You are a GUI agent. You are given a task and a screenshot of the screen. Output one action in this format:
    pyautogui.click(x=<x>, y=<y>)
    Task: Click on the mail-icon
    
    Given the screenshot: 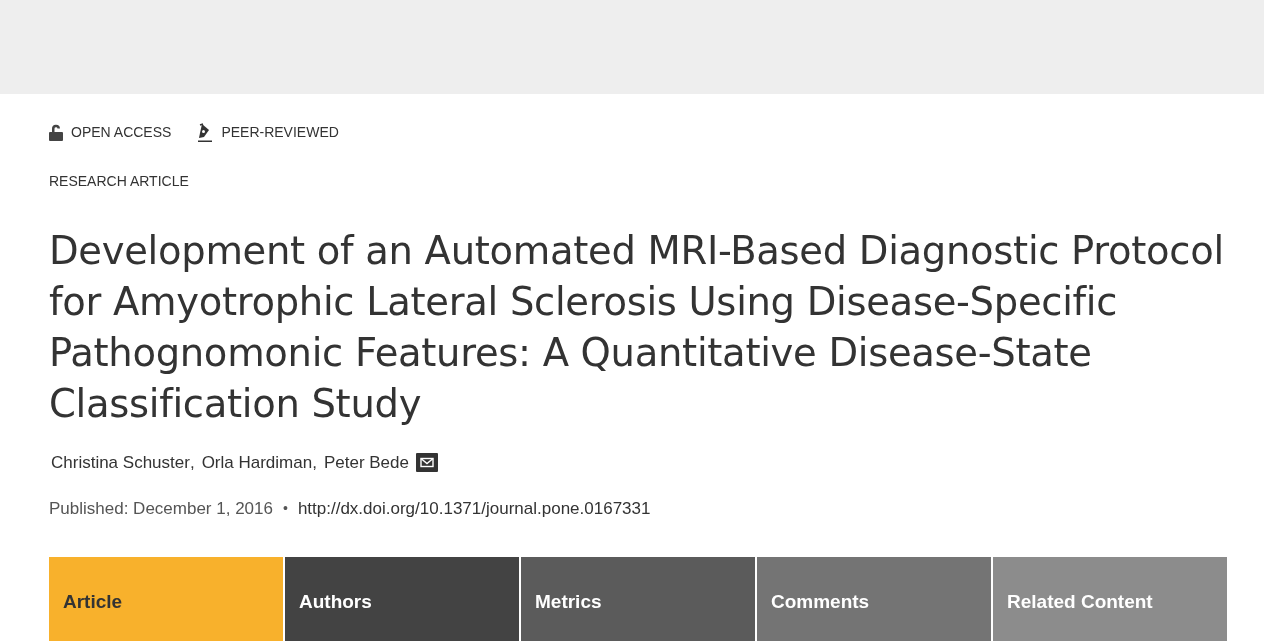 What is the action you would take?
    pyautogui.click(x=426, y=463)
    